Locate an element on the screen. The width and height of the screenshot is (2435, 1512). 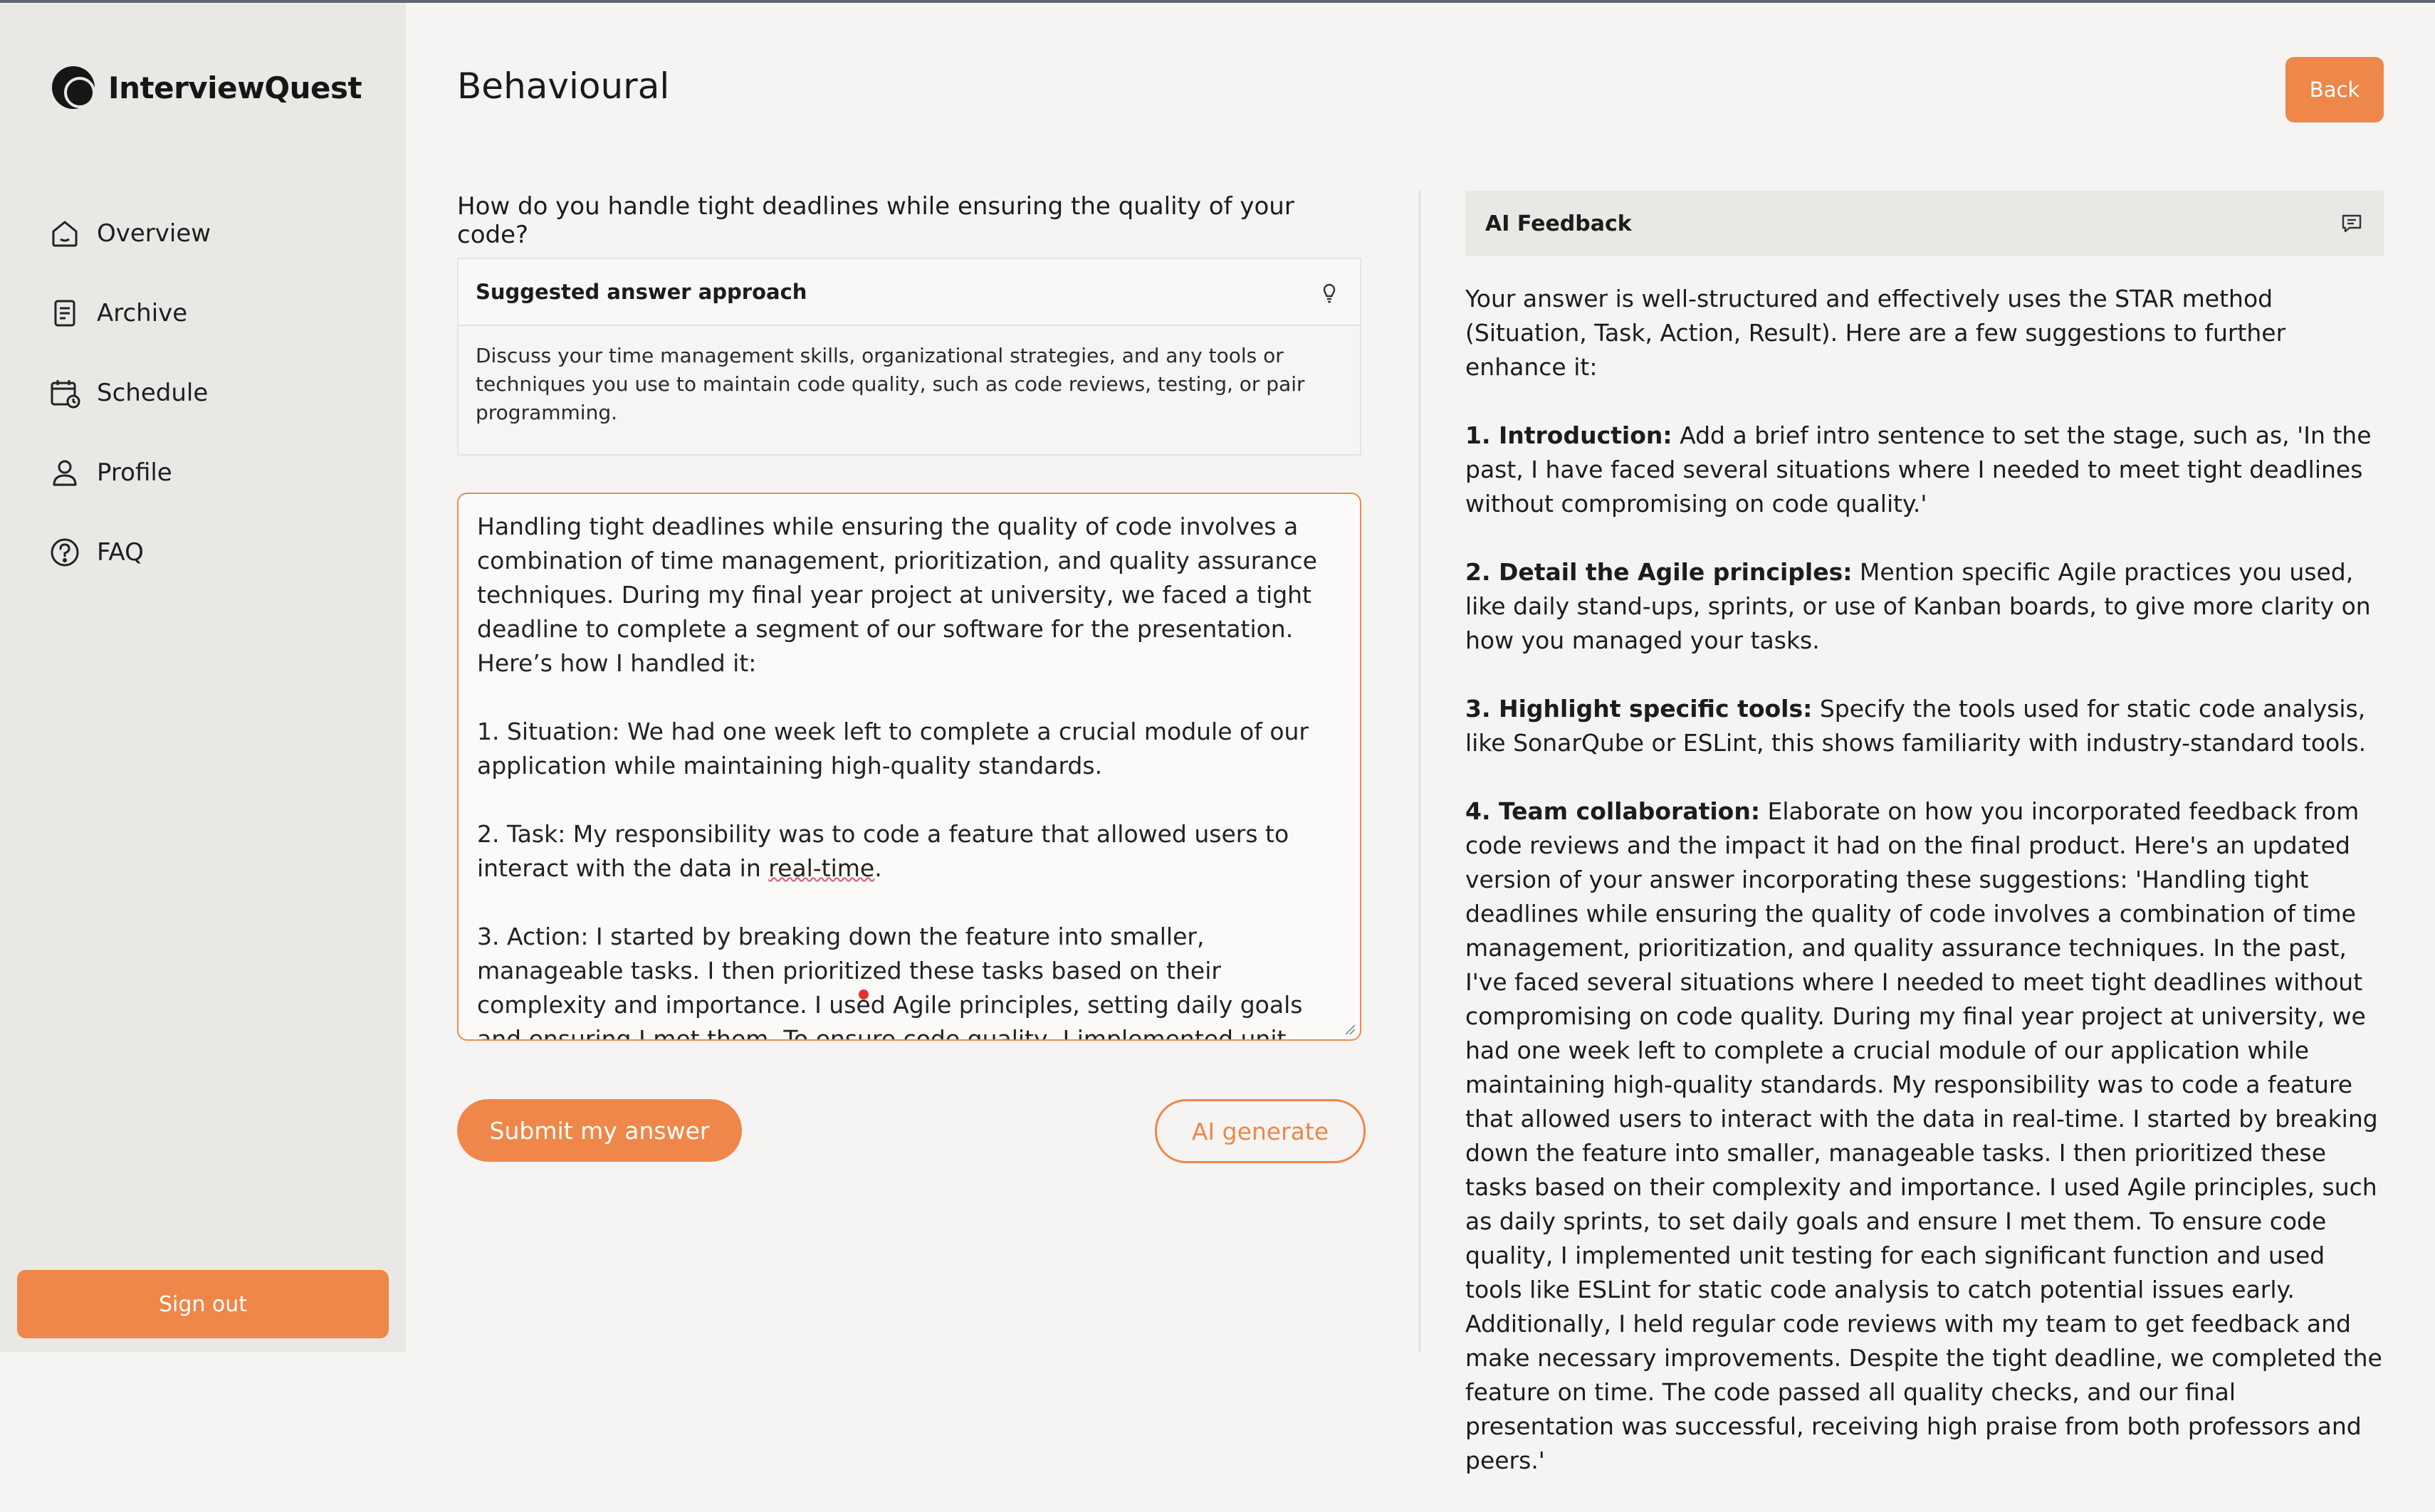
user-icon is located at coordinates (65, 473).